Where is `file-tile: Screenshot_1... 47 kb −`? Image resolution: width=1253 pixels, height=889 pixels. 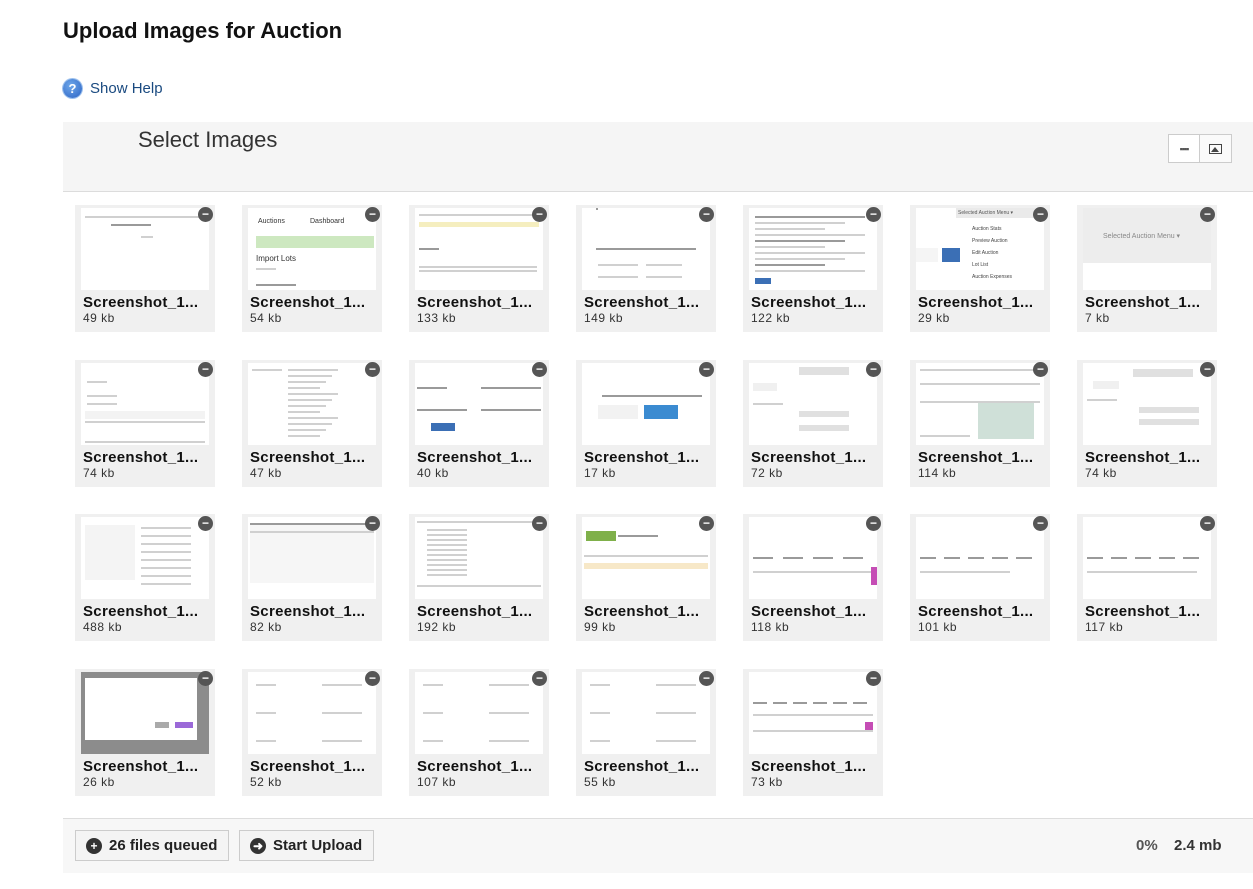 file-tile: Screenshot_1... 47 kb − is located at coordinates (312, 423).